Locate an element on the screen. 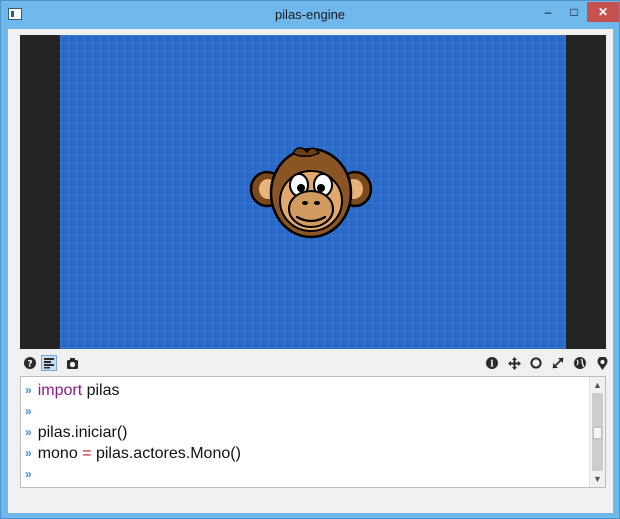  position-icon is located at coordinates (602, 363).